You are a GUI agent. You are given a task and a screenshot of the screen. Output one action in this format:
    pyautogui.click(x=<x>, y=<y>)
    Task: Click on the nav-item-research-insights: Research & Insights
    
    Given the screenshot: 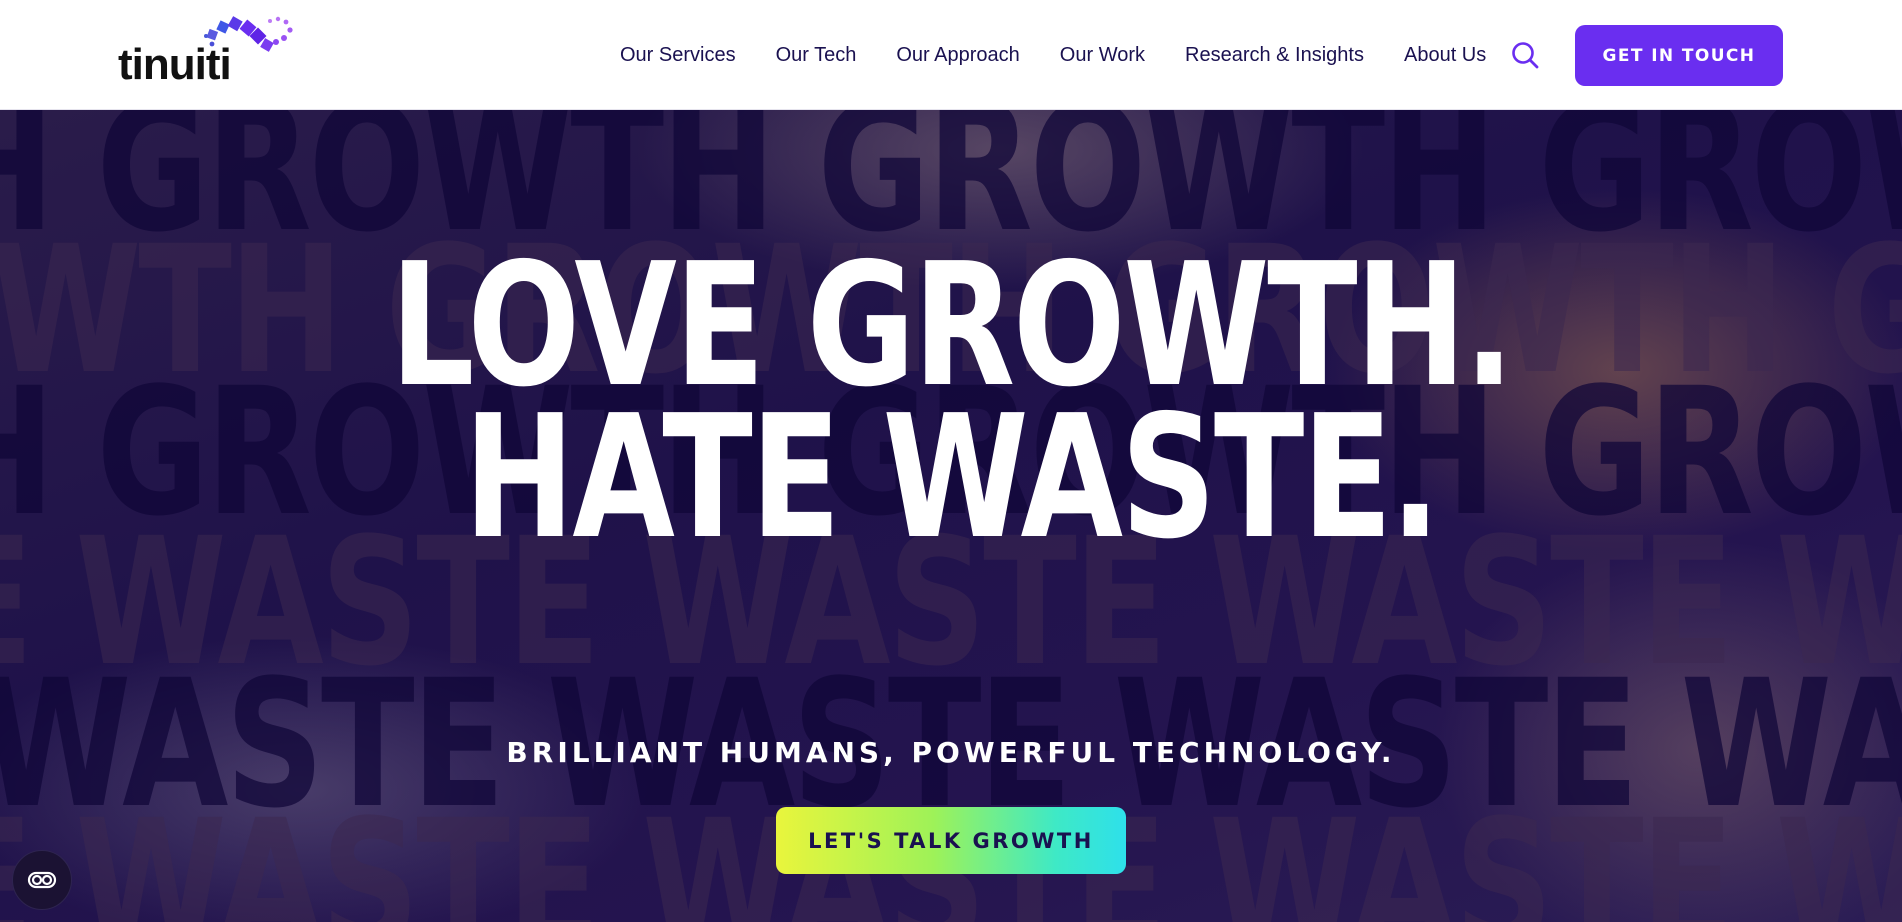 What is the action you would take?
    pyautogui.click(x=1274, y=55)
    